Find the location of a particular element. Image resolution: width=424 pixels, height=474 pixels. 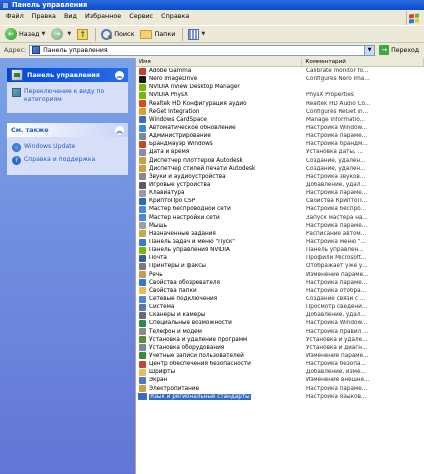

item-name: Сетевые подключения is located at coordinates (183, 299).